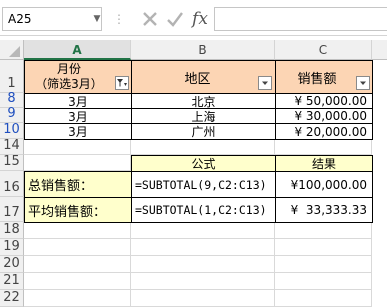 This screenshot has height=307, width=387. I want to click on checkmark-icon, so click(175, 19).